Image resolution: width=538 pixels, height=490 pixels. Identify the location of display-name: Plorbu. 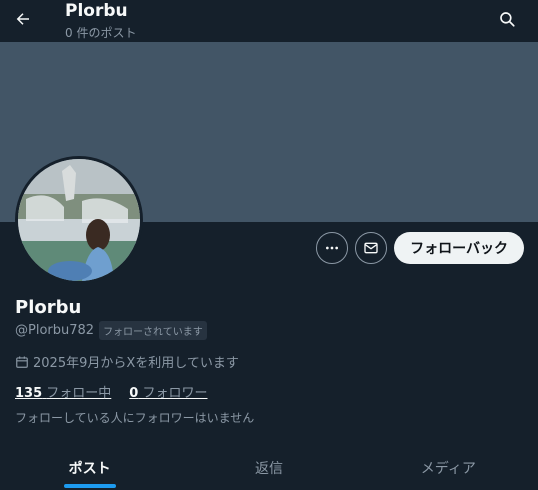
(48, 307).